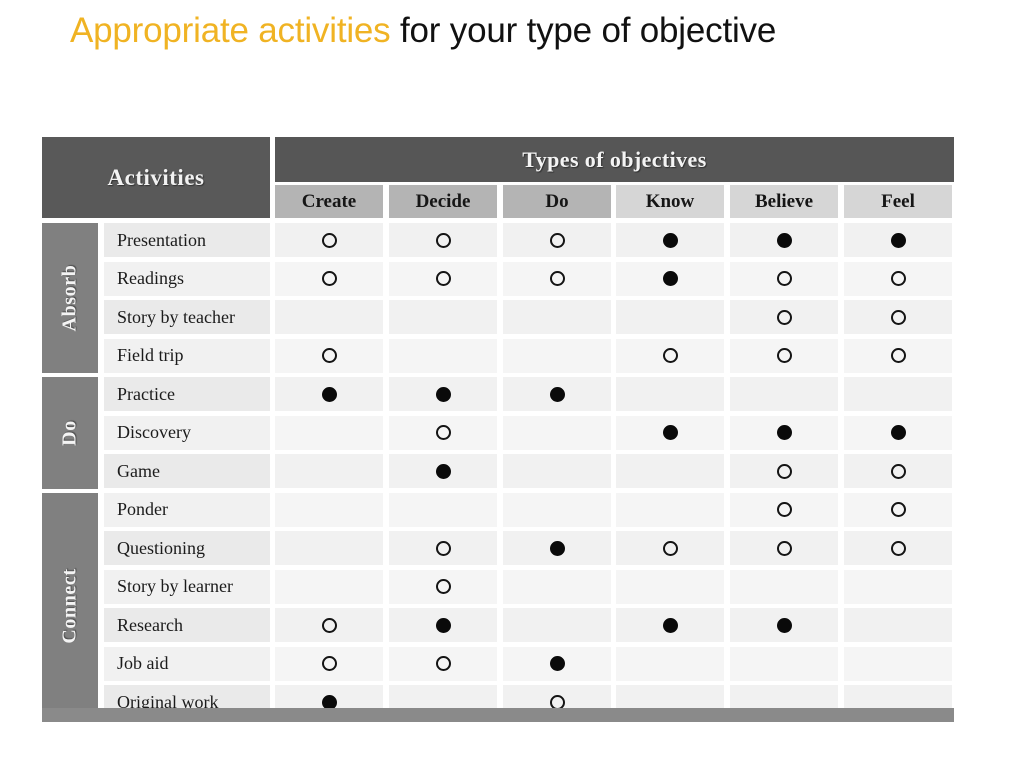 The width and height of the screenshot is (1024, 768). I want to click on activity-label: Game, so click(187, 471).